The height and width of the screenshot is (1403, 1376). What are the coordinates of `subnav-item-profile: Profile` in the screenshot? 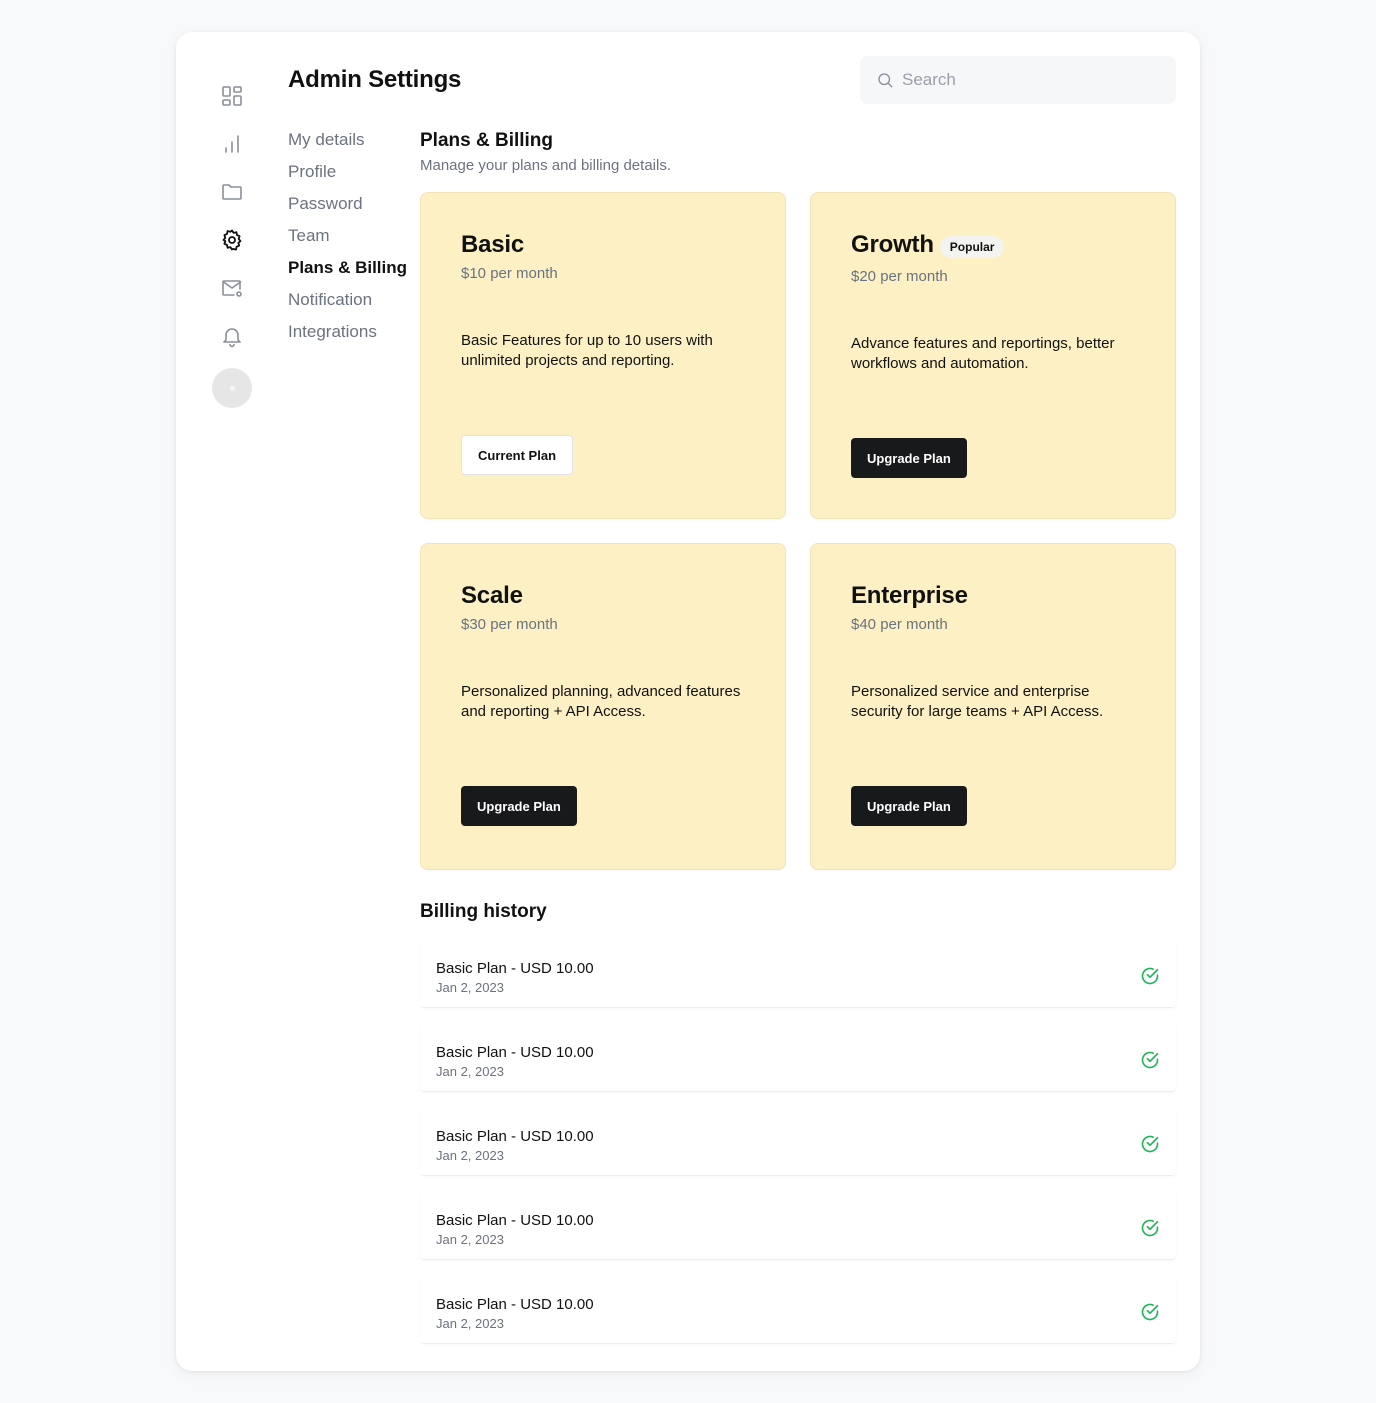 It's located at (347, 176).